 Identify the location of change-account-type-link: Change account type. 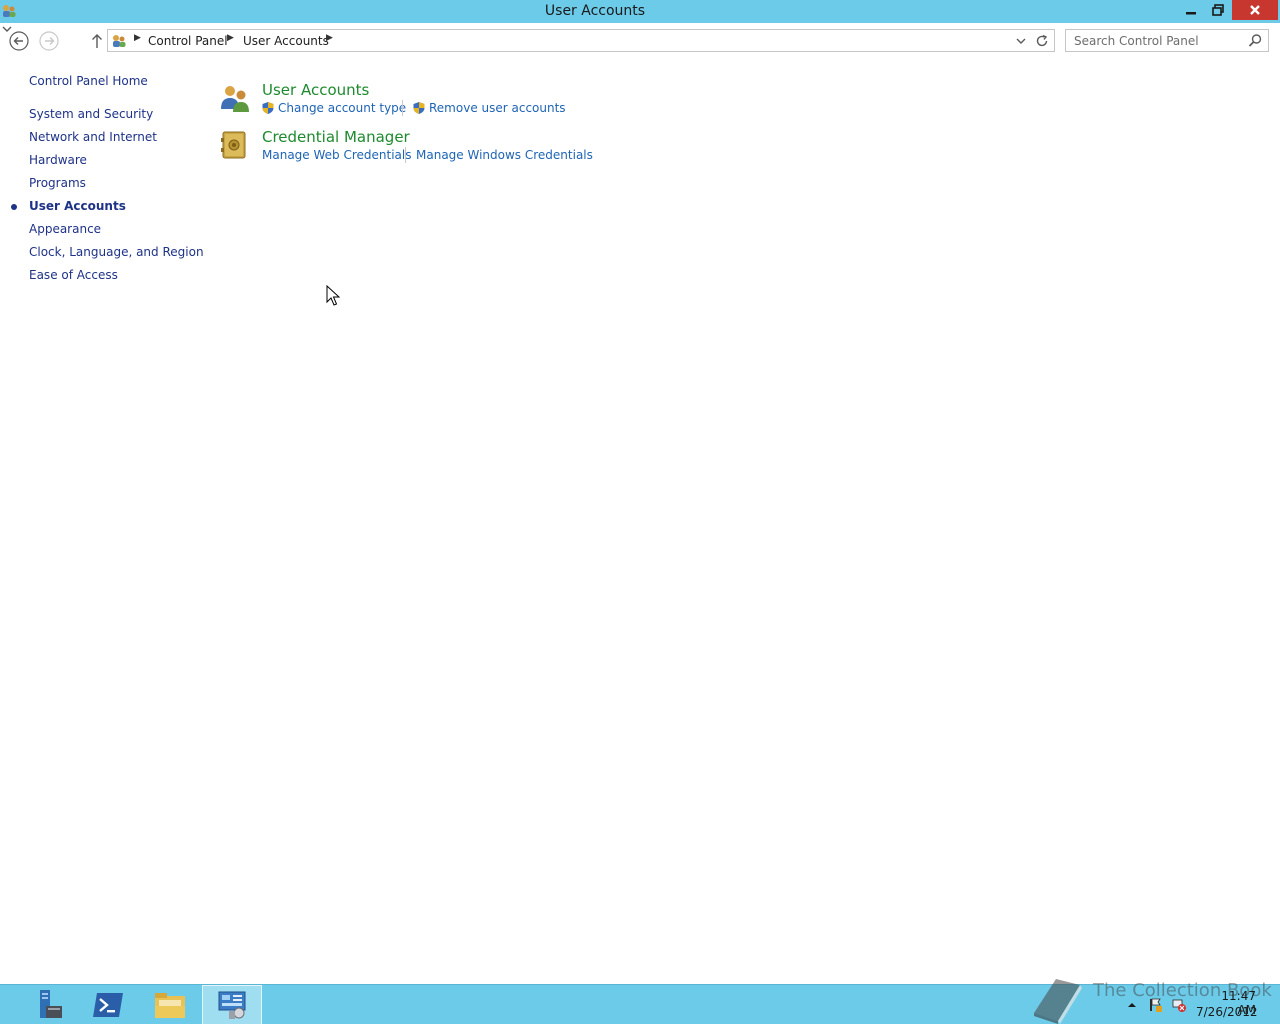
(342, 108).